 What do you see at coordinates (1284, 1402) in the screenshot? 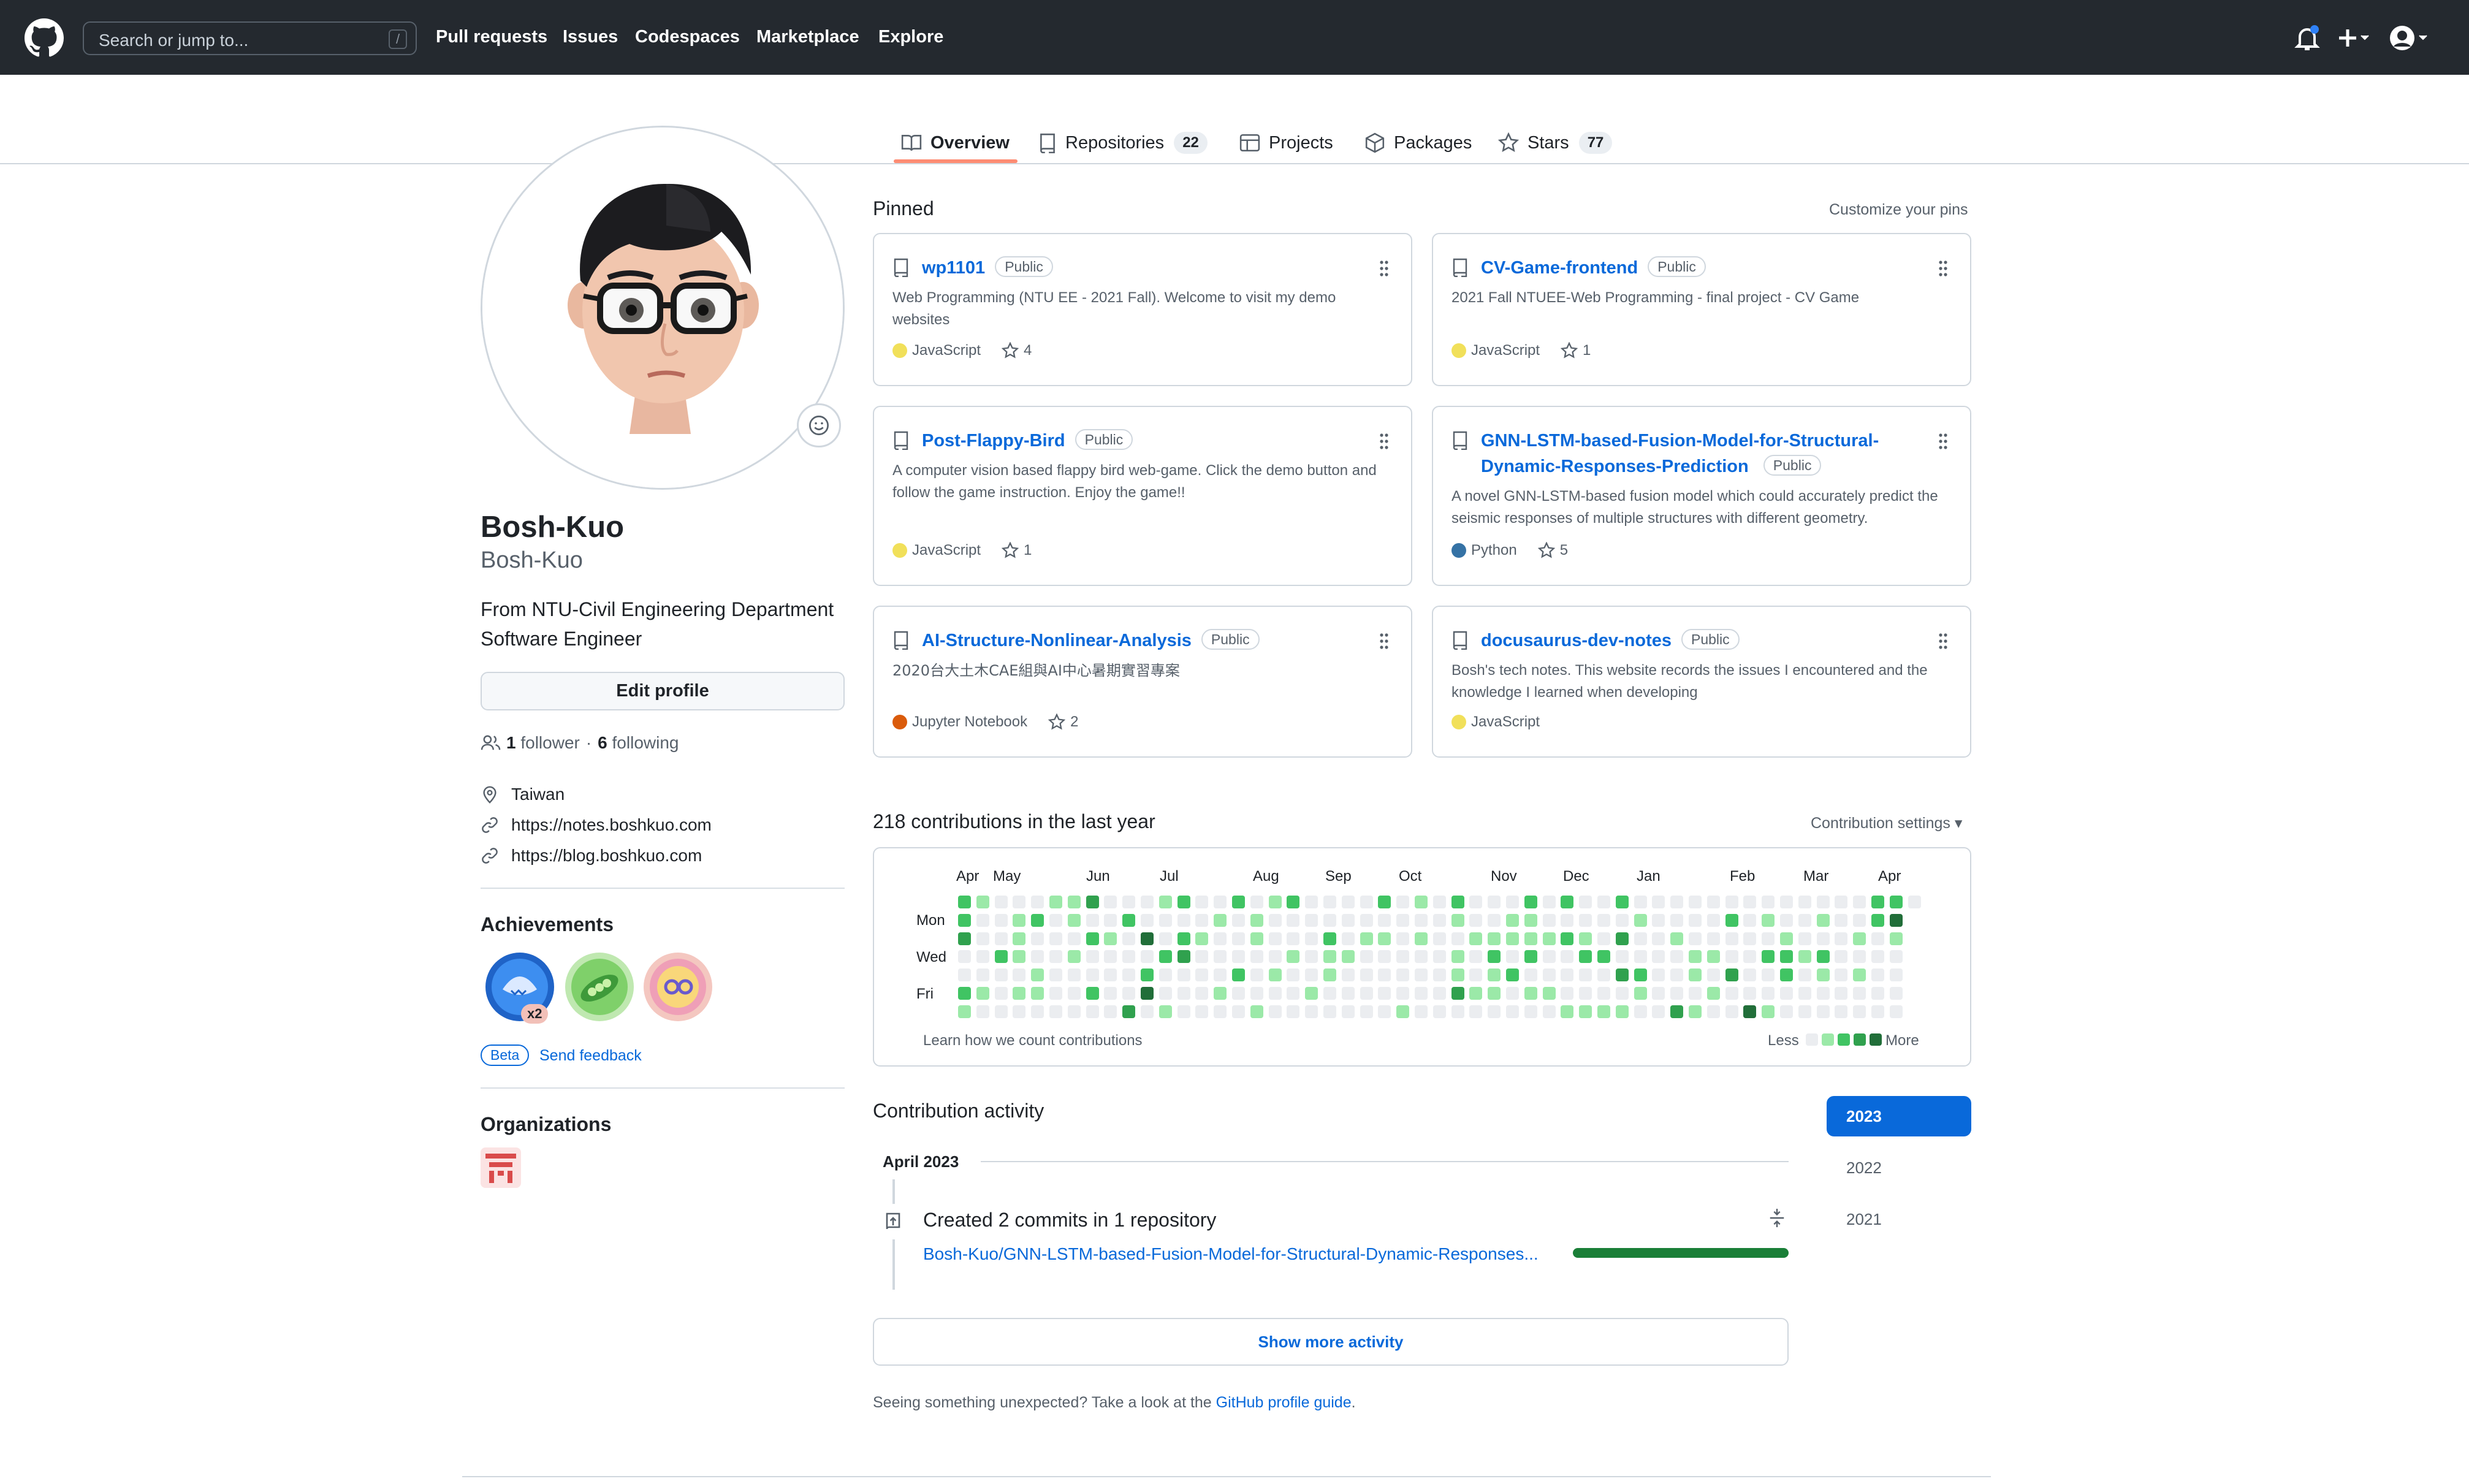
I see `profile-guide-link: GitHub profile guide` at bounding box center [1284, 1402].